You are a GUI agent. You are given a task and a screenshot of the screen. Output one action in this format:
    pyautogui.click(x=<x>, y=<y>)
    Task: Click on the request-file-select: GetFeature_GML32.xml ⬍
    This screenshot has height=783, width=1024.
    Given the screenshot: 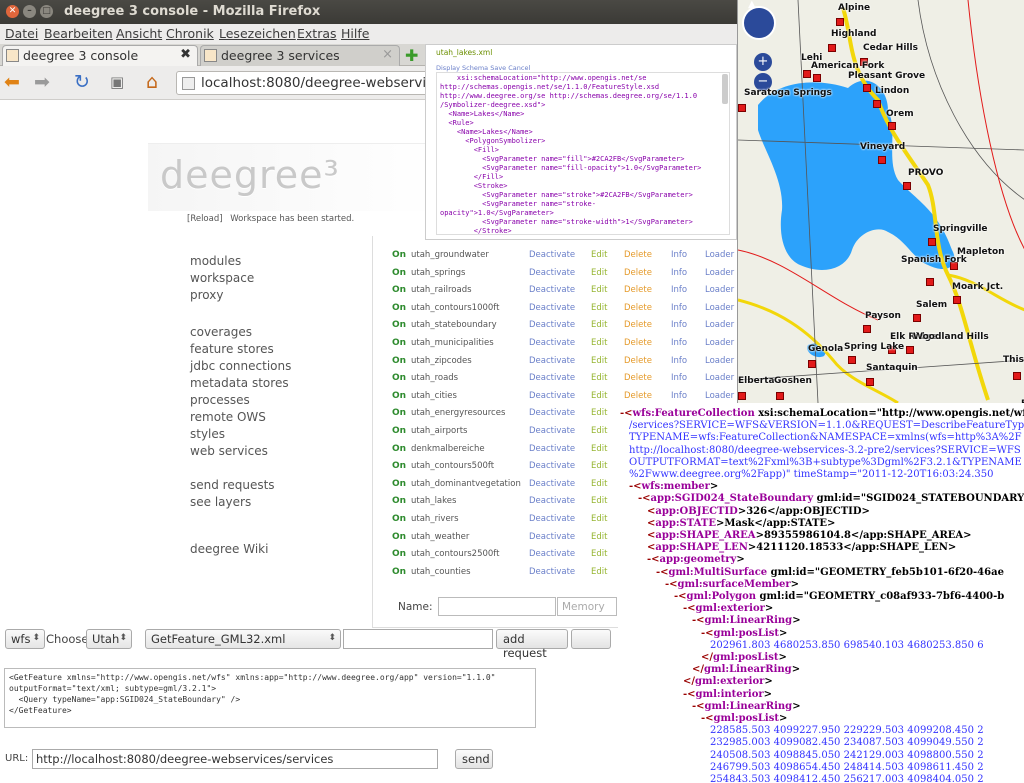 What is the action you would take?
    pyautogui.click(x=243, y=639)
    